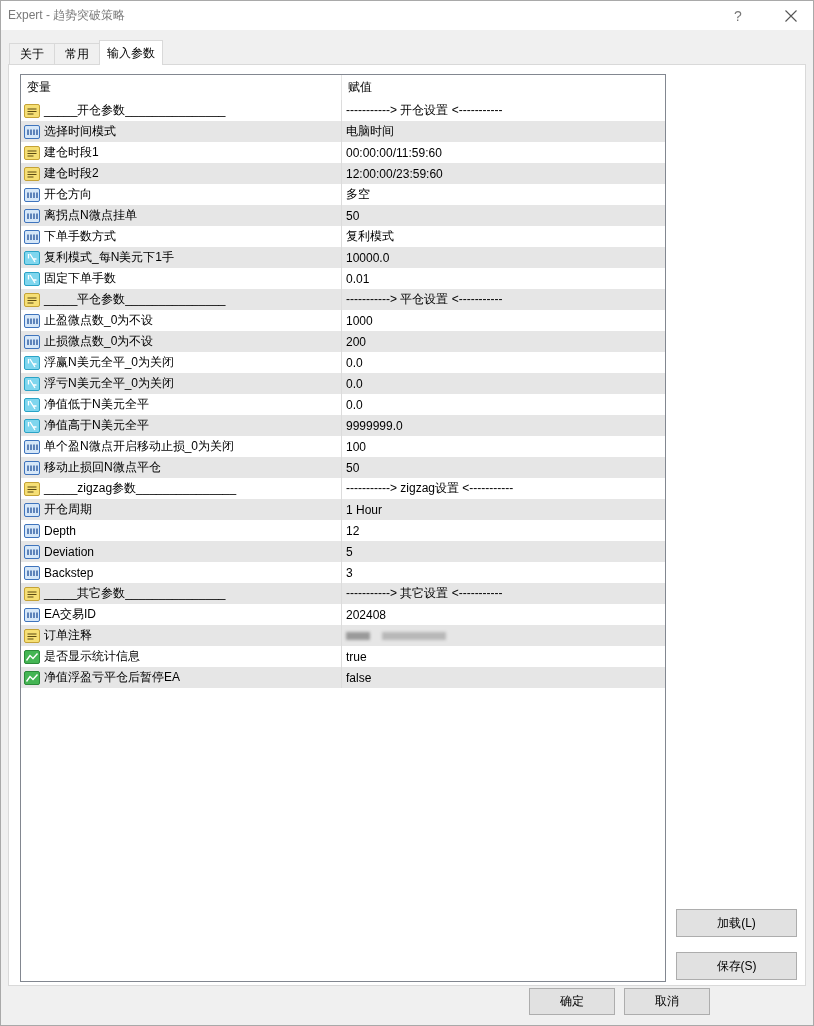 This screenshot has height=1026, width=814. What do you see at coordinates (343, 467) in the screenshot?
I see `parameter-row: 移动止损回N微点平仓 50` at bounding box center [343, 467].